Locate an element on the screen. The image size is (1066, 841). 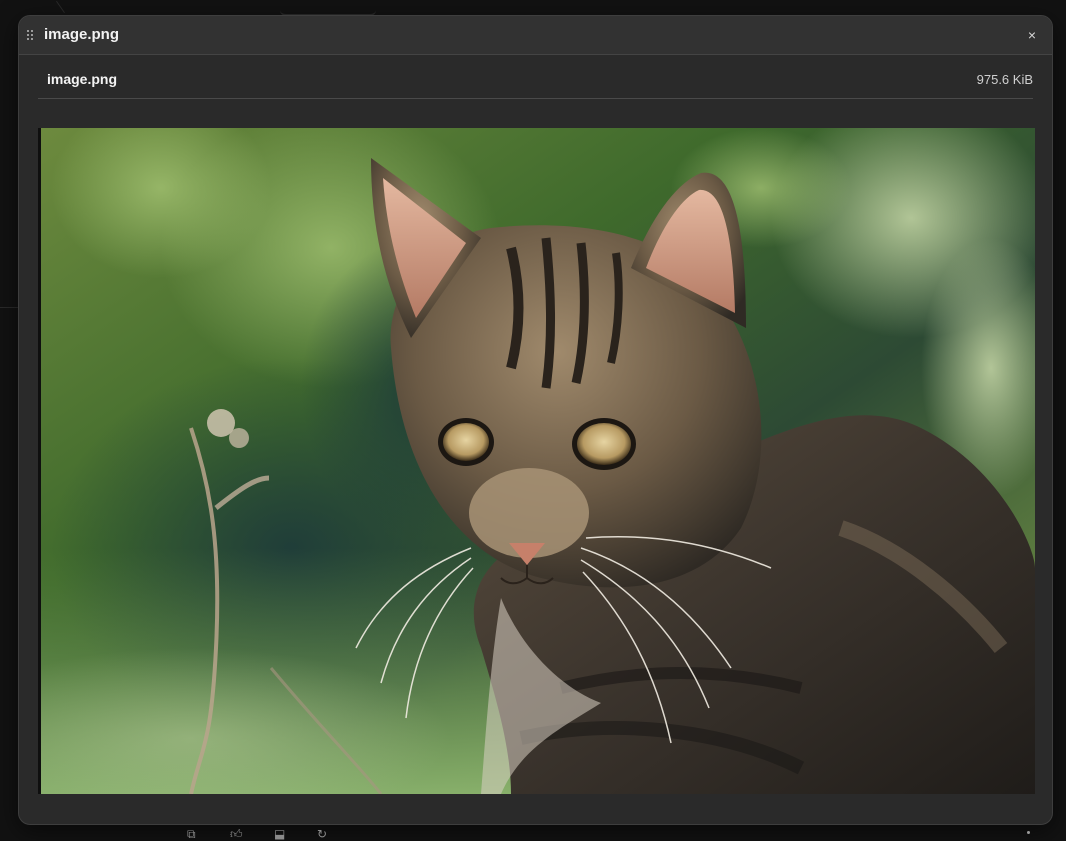
thumbs-down-icon: ⬓ is located at coordinates (279, 834).